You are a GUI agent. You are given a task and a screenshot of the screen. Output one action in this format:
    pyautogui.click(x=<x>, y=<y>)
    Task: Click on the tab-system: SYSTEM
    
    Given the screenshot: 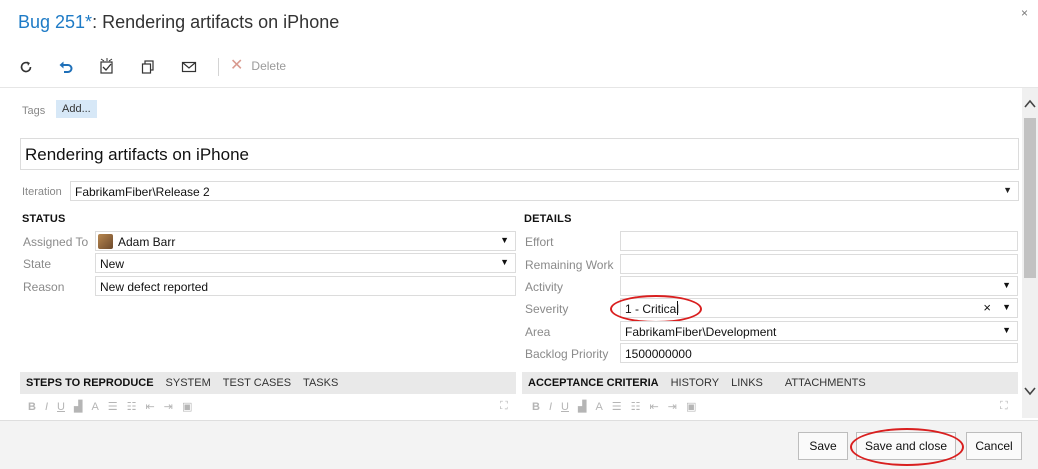 What is the action you would take?
    pyautogui.click(x=188, y=383)
    